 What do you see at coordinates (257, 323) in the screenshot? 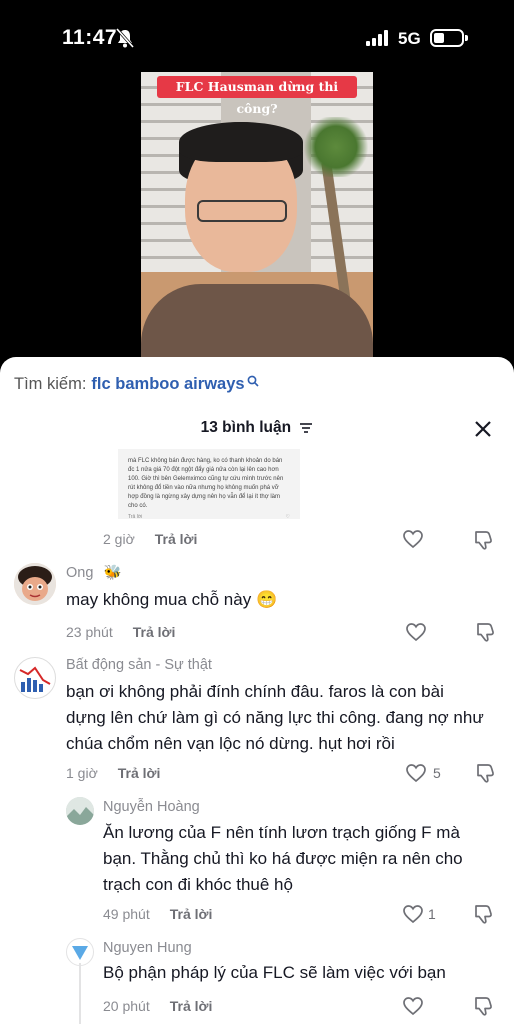
I see `person-body` at bounding box center [257, 323].